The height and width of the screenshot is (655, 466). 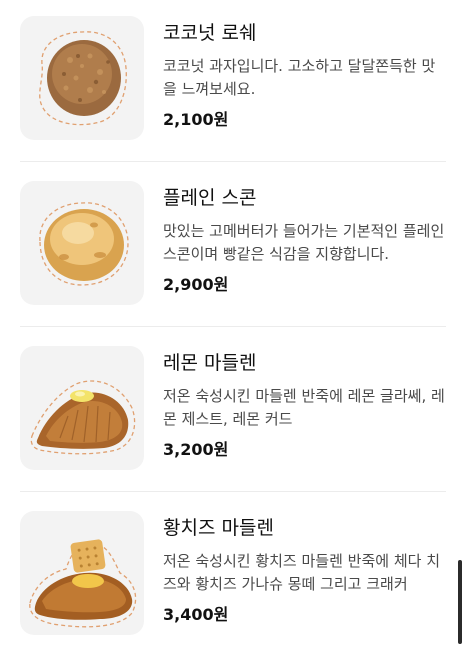 I want to click on menu-item-description: 저온 숙성시킨 마들렌 반죽에 레몬 글라쎄, 레몬 제스트, 레몬 커드, so click(x=304, y=407).